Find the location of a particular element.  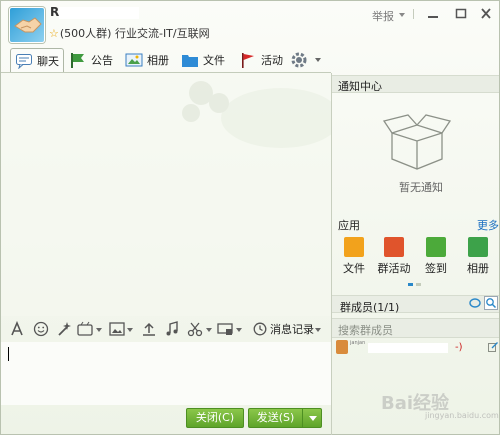

tab-album-label: 相册 is located at coordinates (158, 60).